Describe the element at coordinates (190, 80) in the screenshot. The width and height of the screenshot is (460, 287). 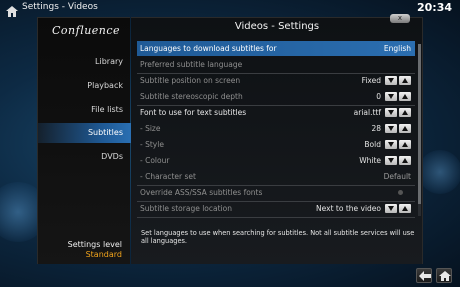
I see `setting-label: Subtitle position on screen` at that location.